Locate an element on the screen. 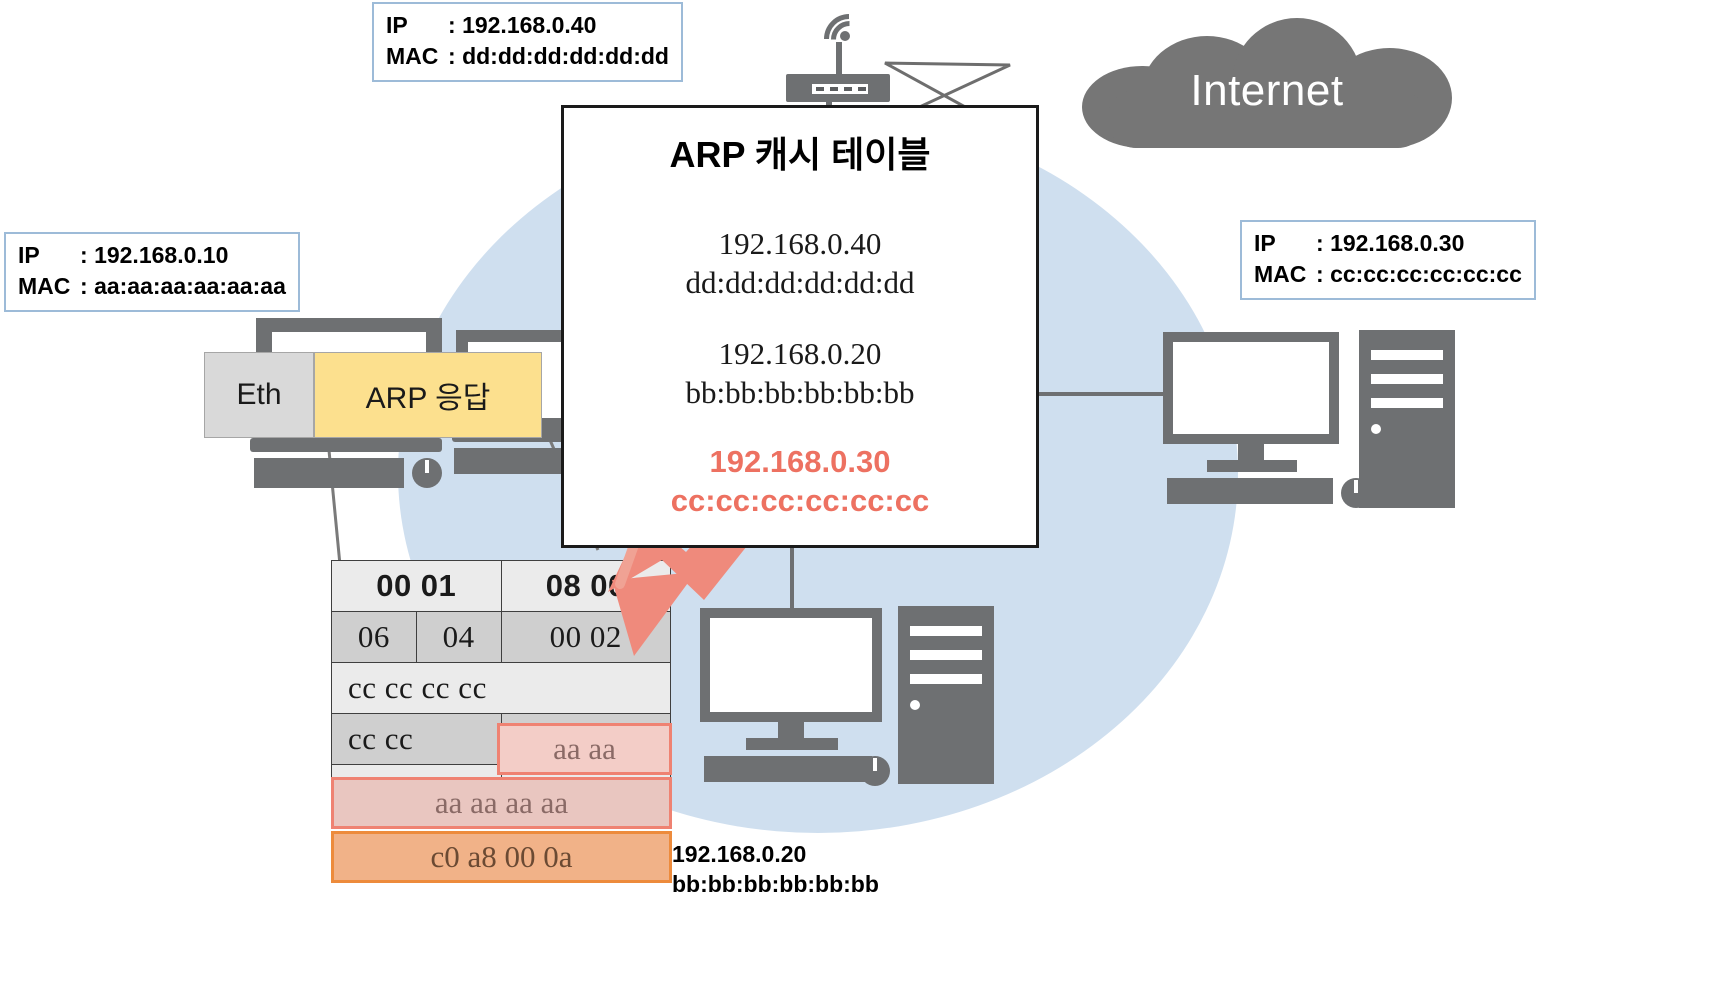 This screenshot has width=1710, height=985. internet-cloud-label: Internet is located at coordinates (1267, 90).